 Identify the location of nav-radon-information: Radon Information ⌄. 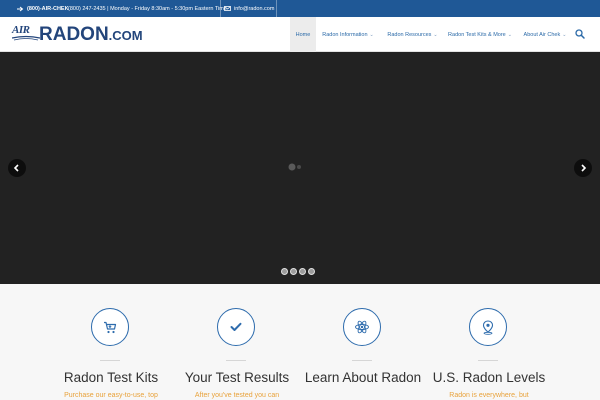
(348, 34).